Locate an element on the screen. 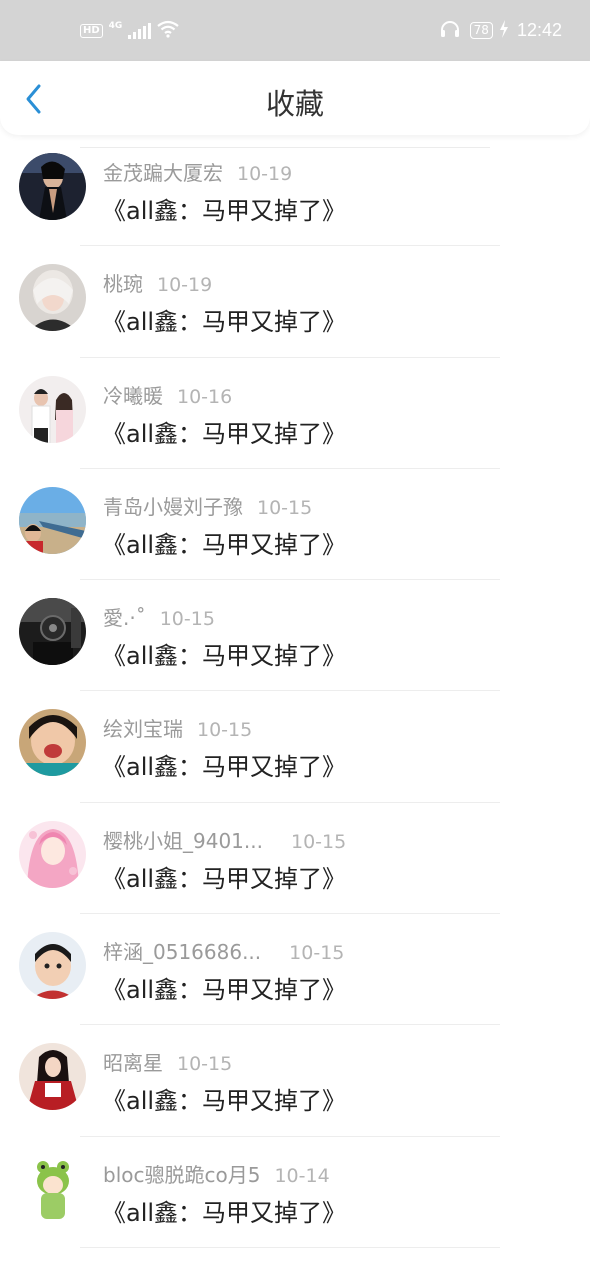 The height and width of the screenshot is (1280, 590). list-item: 樱桃小姐_9401... 10-15 《all鑫：马甲又掉了》 is located at coordinates (295, 859).